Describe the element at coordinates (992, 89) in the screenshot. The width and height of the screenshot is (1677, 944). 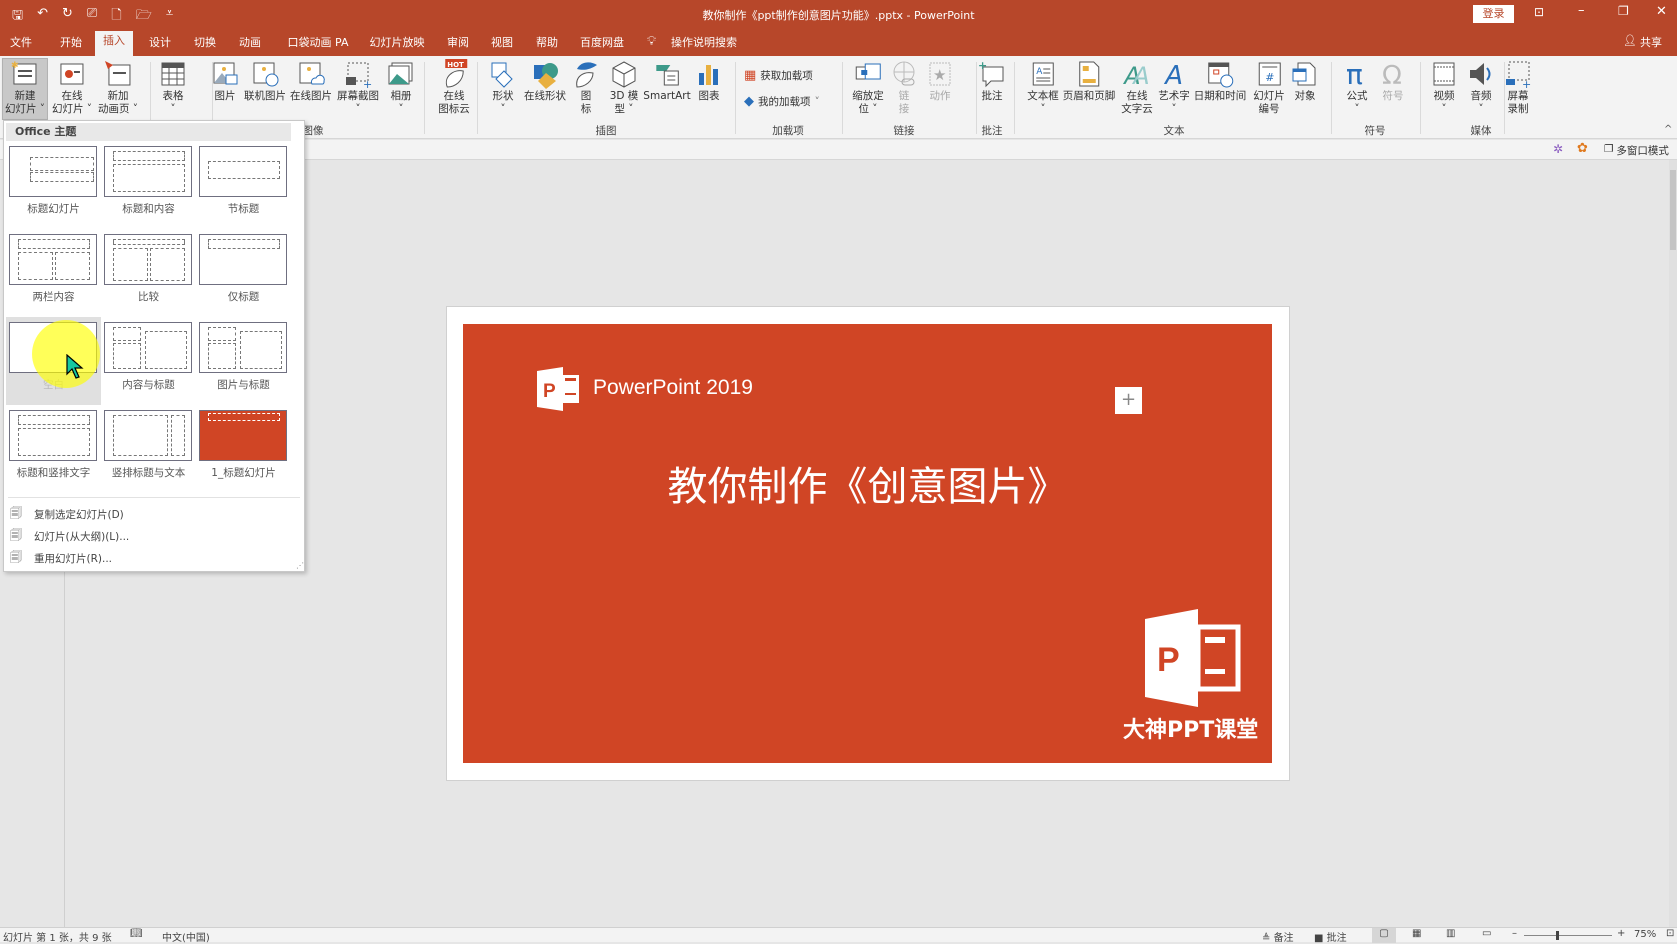
I see `comment-button: + 批注` at that location.